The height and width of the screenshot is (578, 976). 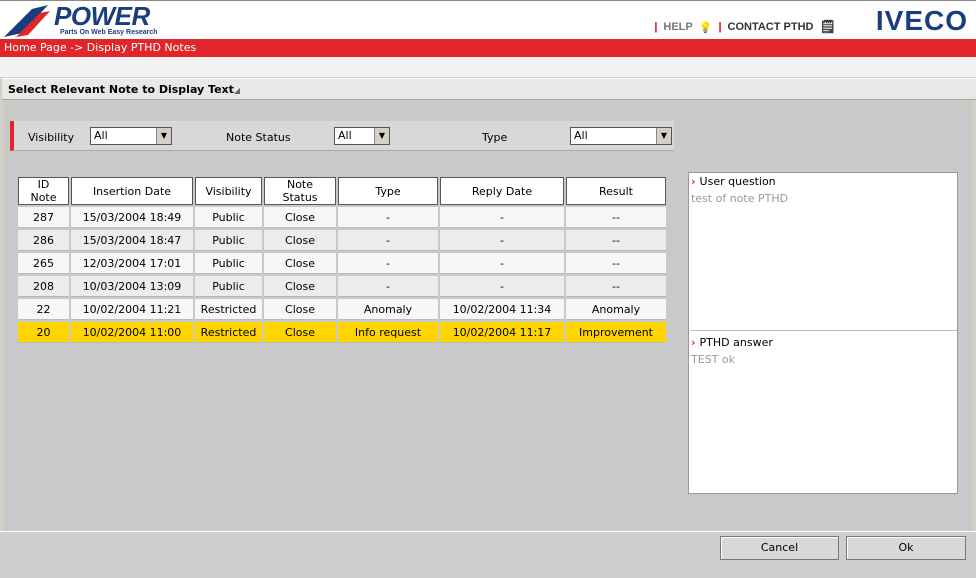 I want to click on note-status-label: Note Status, so click(x=258, y=137).